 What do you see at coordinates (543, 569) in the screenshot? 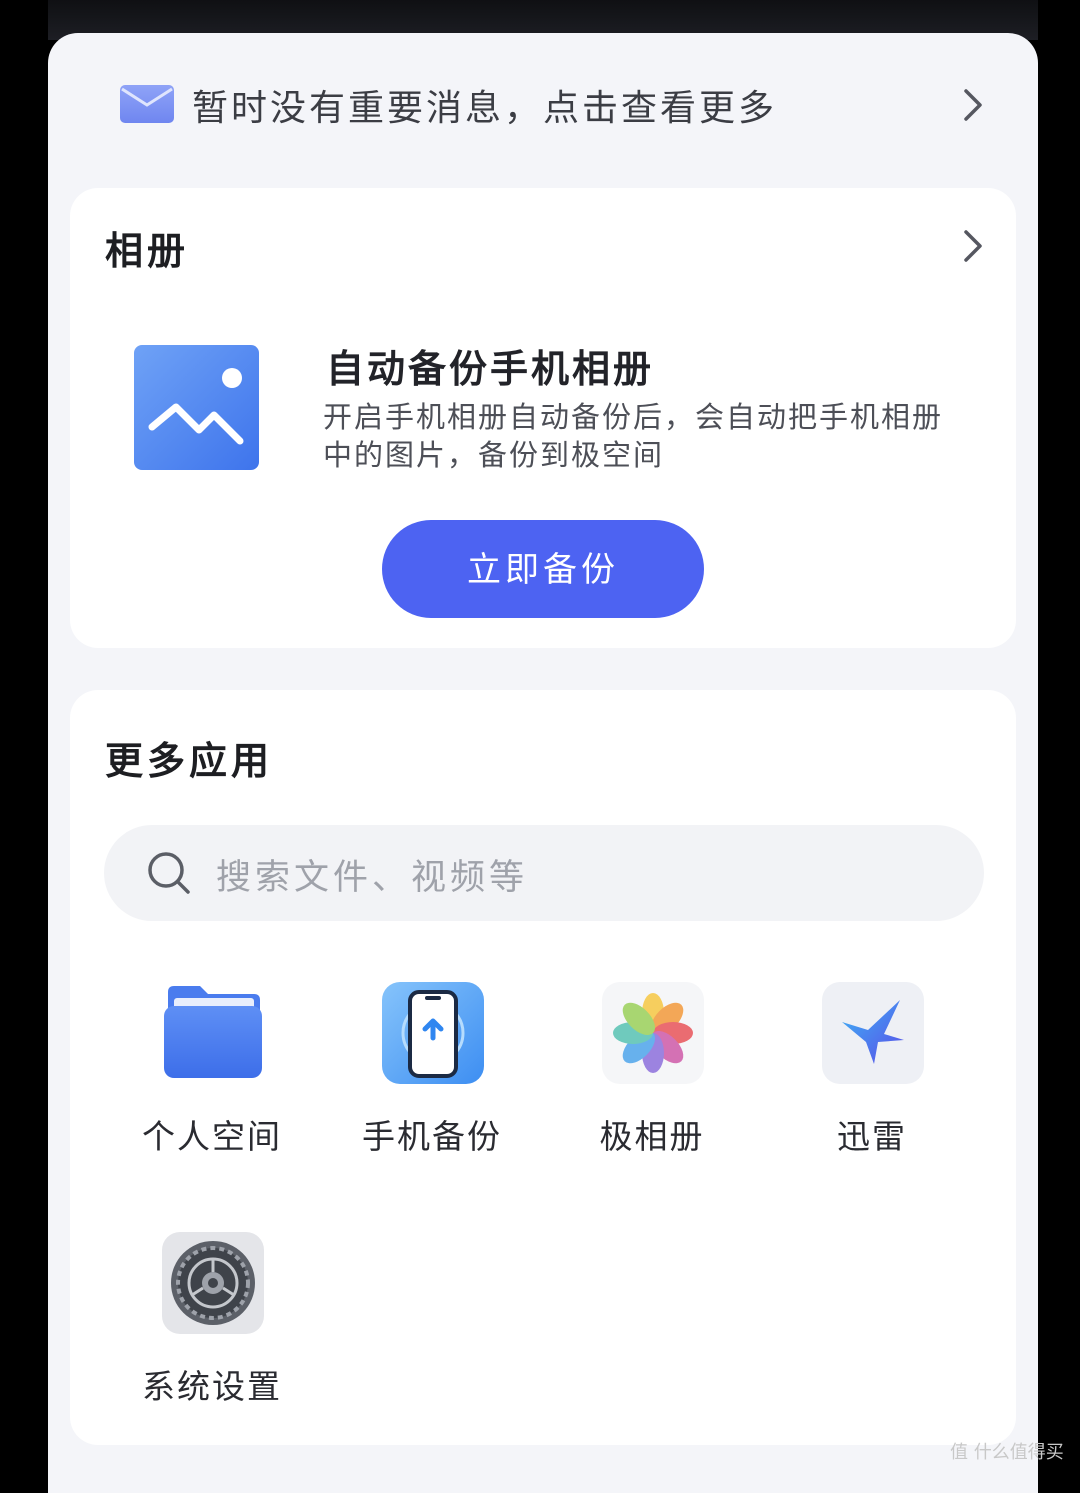
I see `backup-now-button: 立即备份` at bounding box center [543, 569].